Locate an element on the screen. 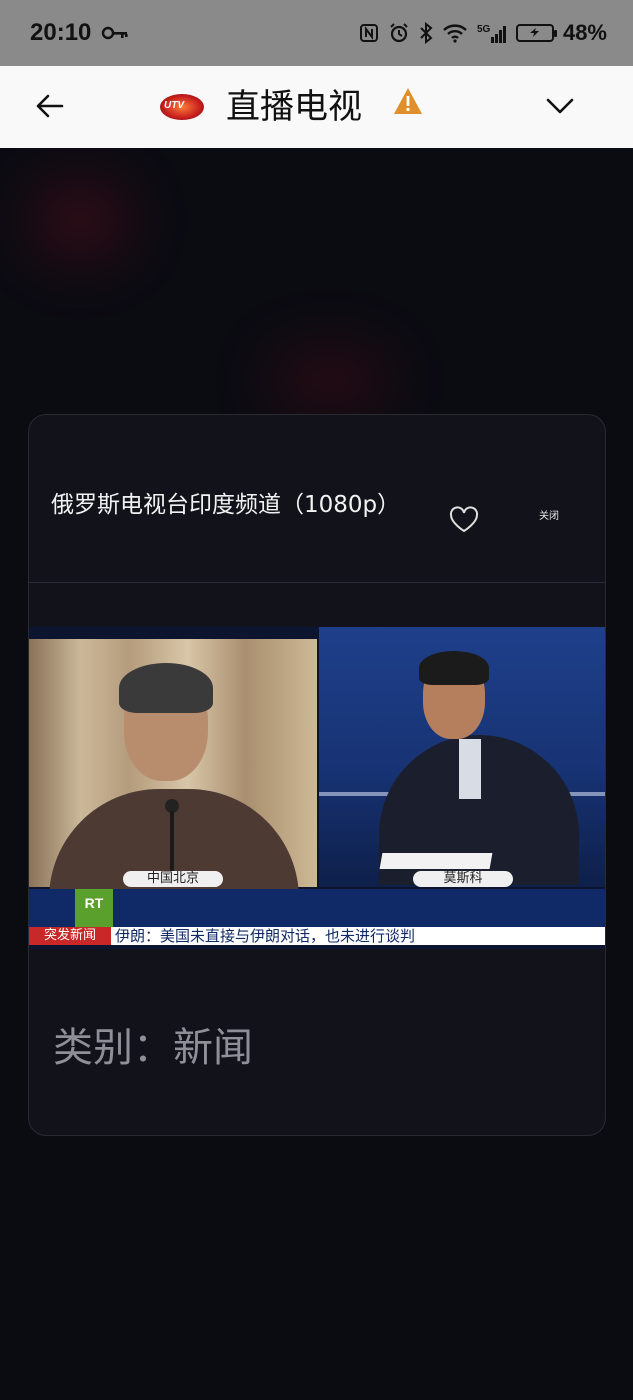  close-button: 关闭 is located at coordinates (549, 514).